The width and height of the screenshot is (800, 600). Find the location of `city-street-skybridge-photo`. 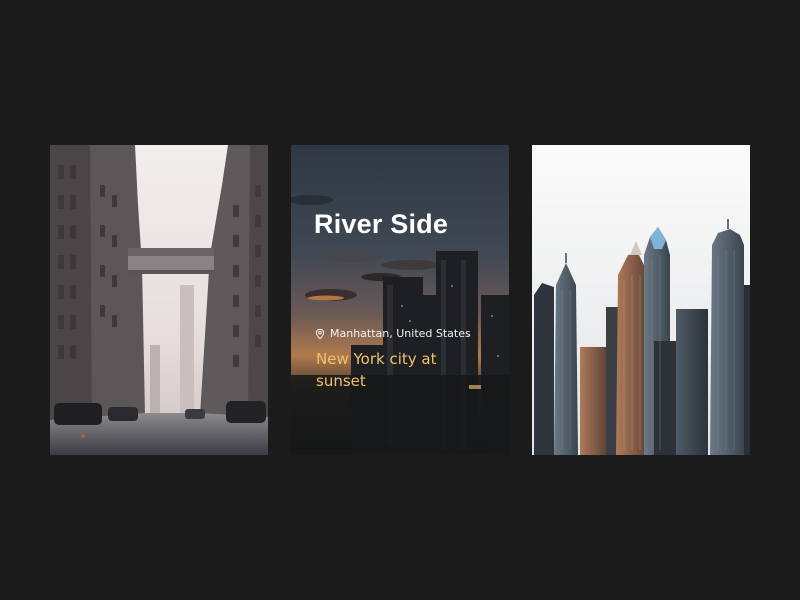

city-street-skybridge-photo is located at coordinates (159, 300).